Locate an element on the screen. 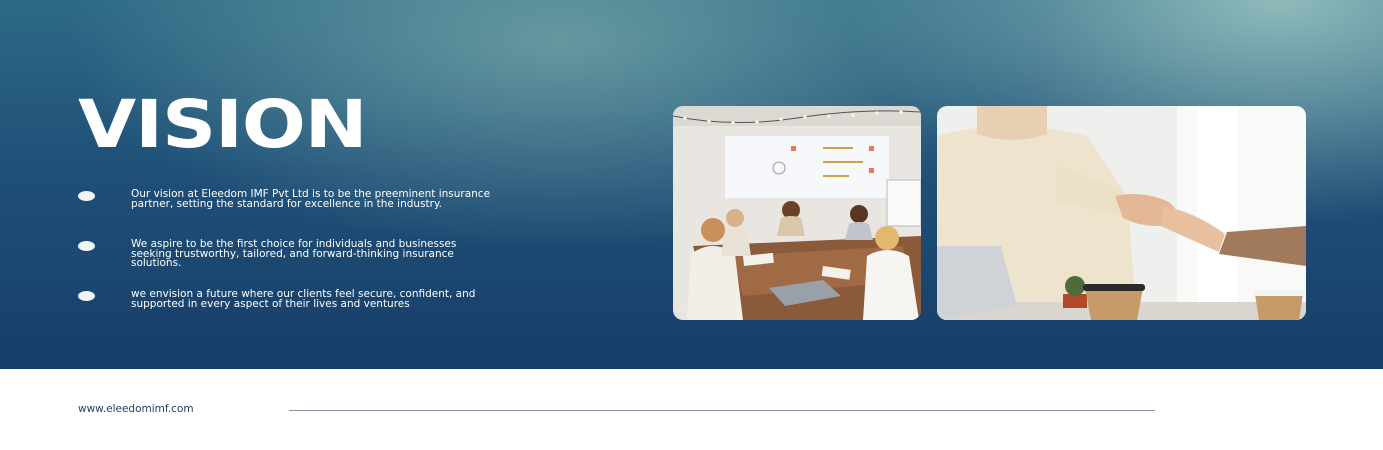  footer-divider is located at coordinates (722, 410).